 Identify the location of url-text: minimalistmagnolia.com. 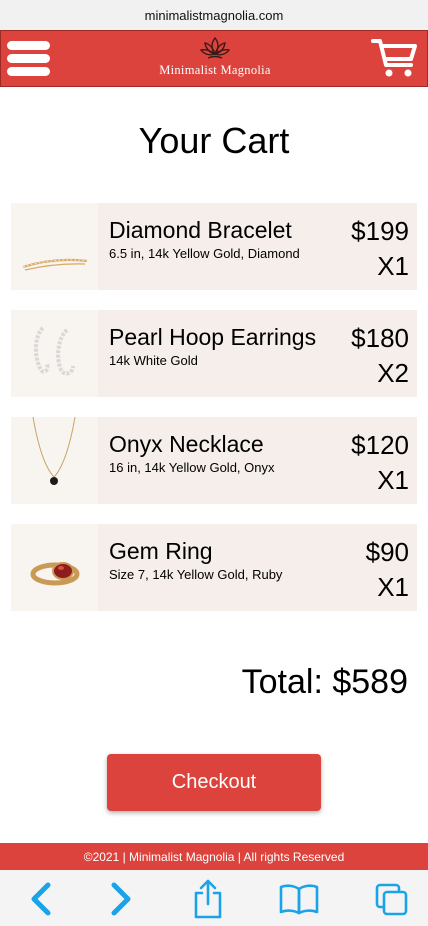
(214, 15).